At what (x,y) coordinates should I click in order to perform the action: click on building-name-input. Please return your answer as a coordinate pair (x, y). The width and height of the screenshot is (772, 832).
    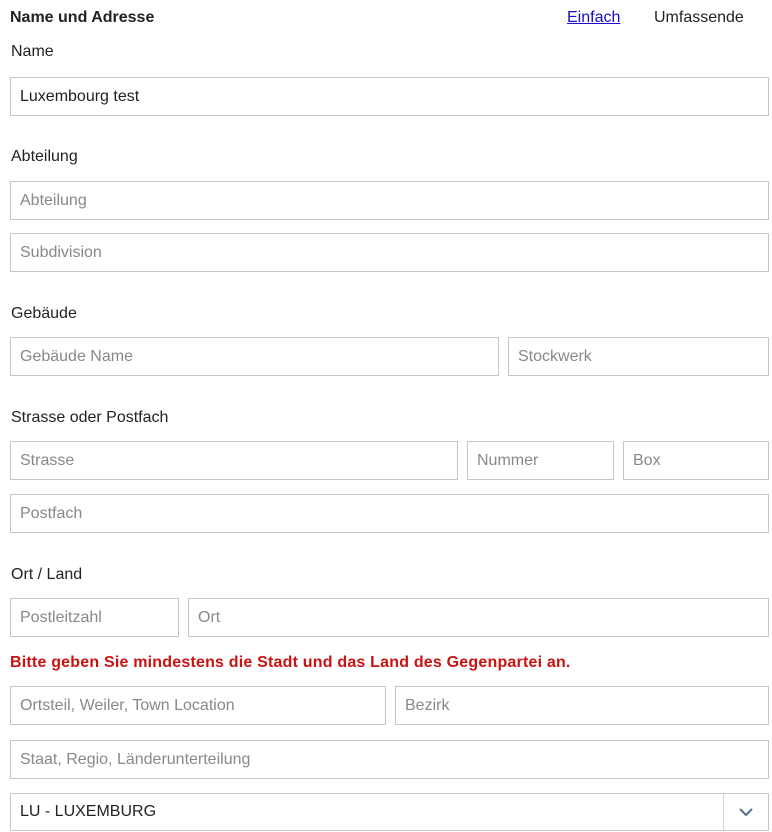
    Looking at the image, I should click on (254, 356).